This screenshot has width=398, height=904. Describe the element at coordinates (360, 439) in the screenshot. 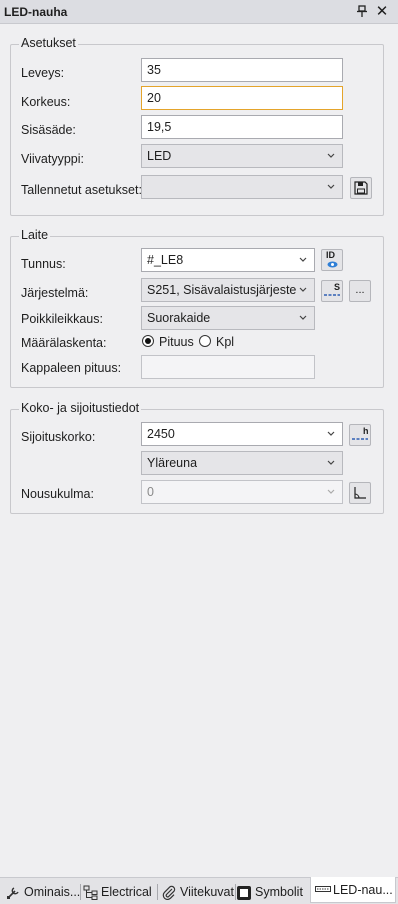

I see `elevation-line-icon` at that location.